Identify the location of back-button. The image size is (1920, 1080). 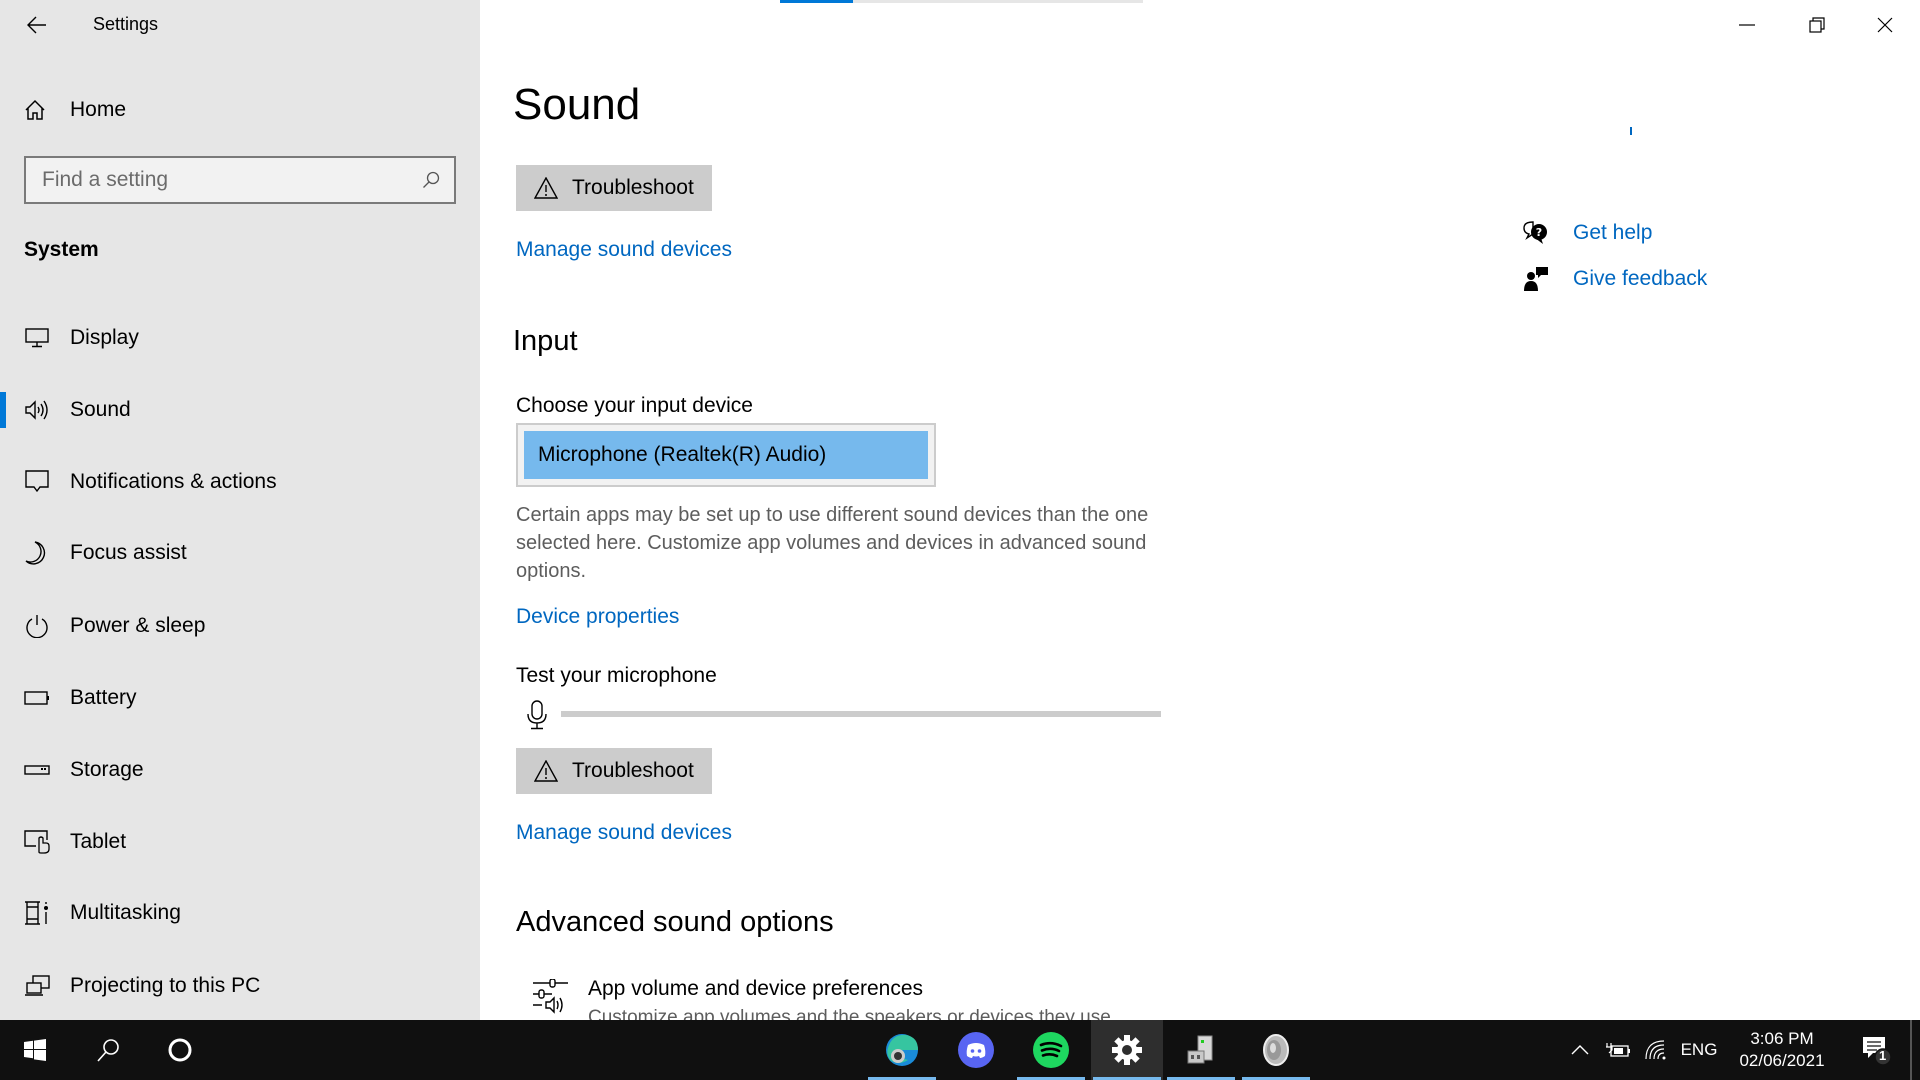
(37, 25).